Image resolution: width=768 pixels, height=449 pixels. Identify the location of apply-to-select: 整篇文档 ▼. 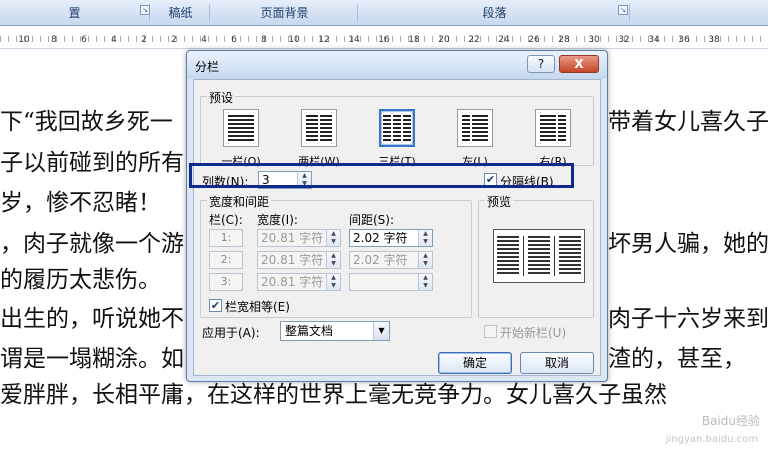
(335, 331).